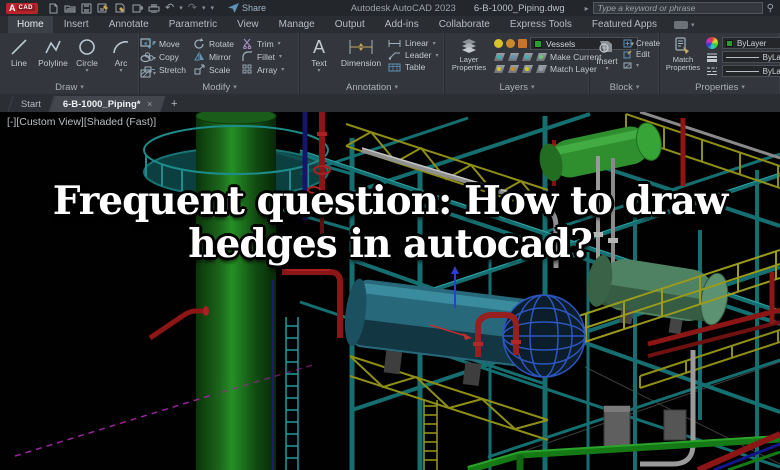 The image size is (780, 470). I want to click on close-tab-icon: ×, so click(149, 104).